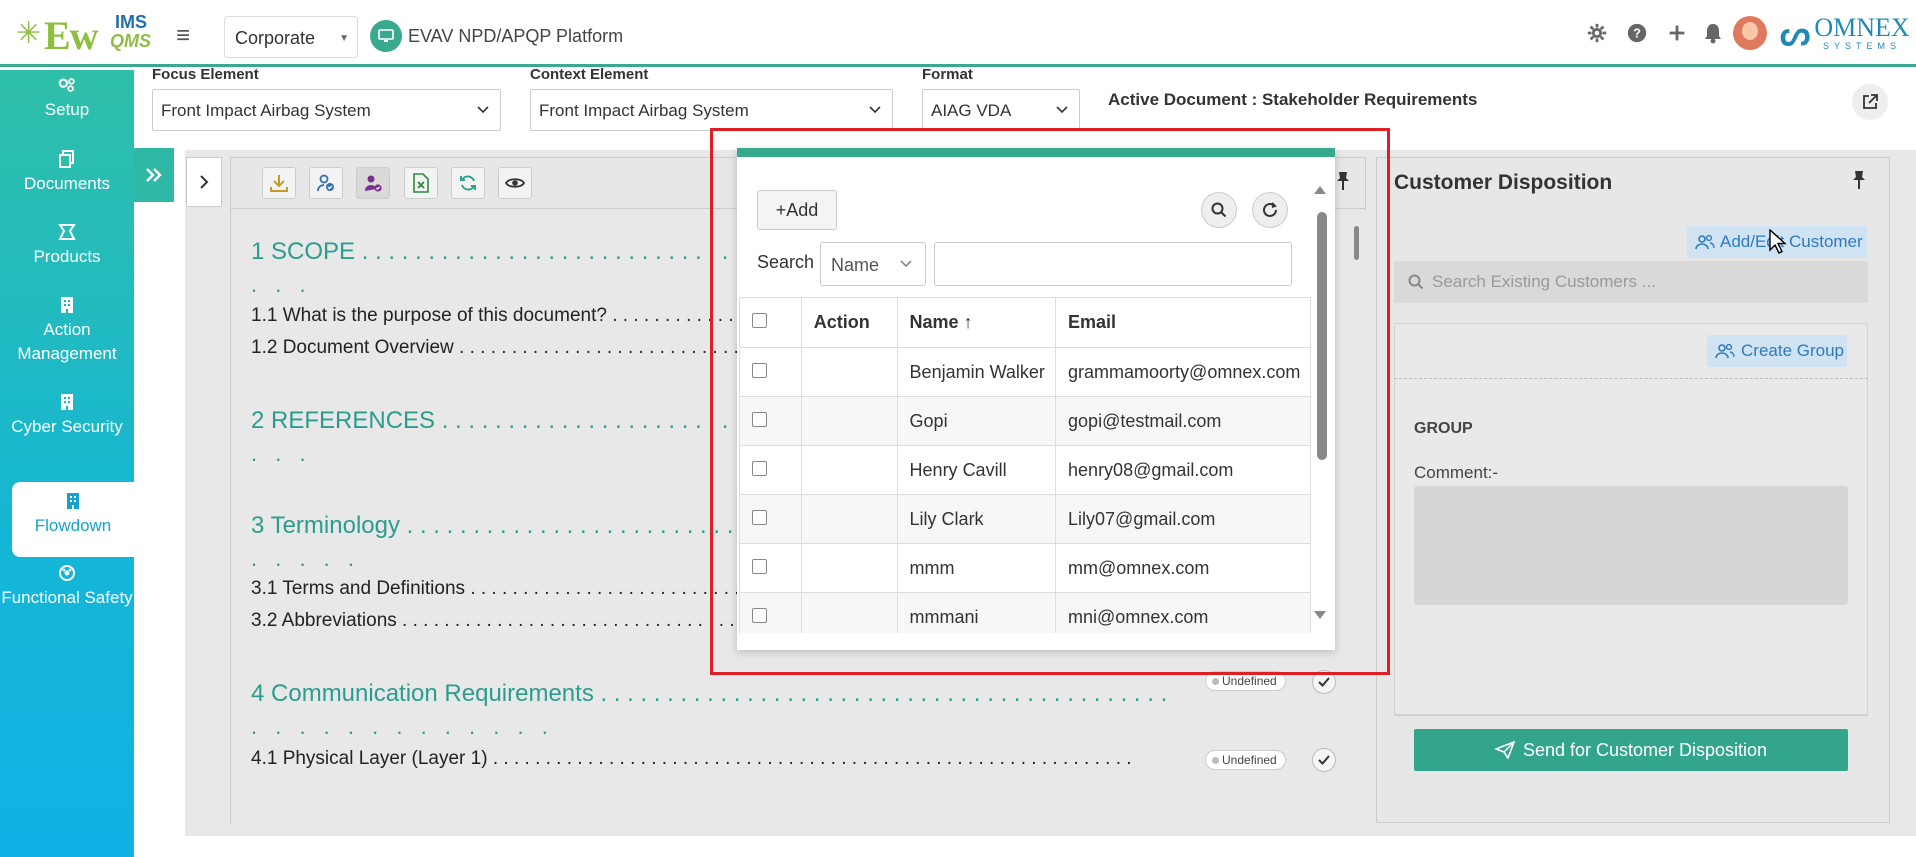  I want to click on caret-down-icon: ▼, so click(344, 38).